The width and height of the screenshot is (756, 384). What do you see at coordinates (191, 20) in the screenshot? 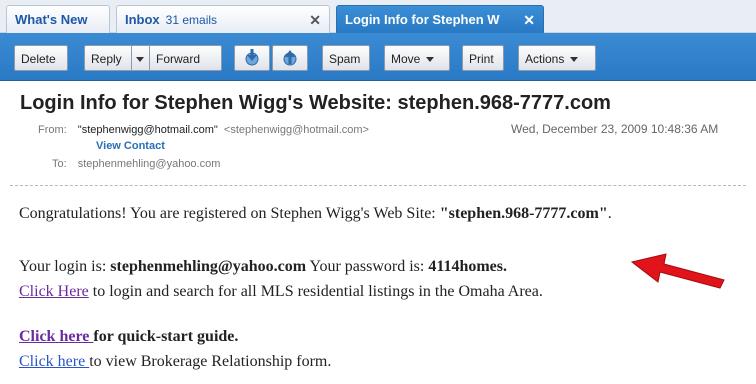
I see `email-count: 31 emails` at bounding box center [191, 20].